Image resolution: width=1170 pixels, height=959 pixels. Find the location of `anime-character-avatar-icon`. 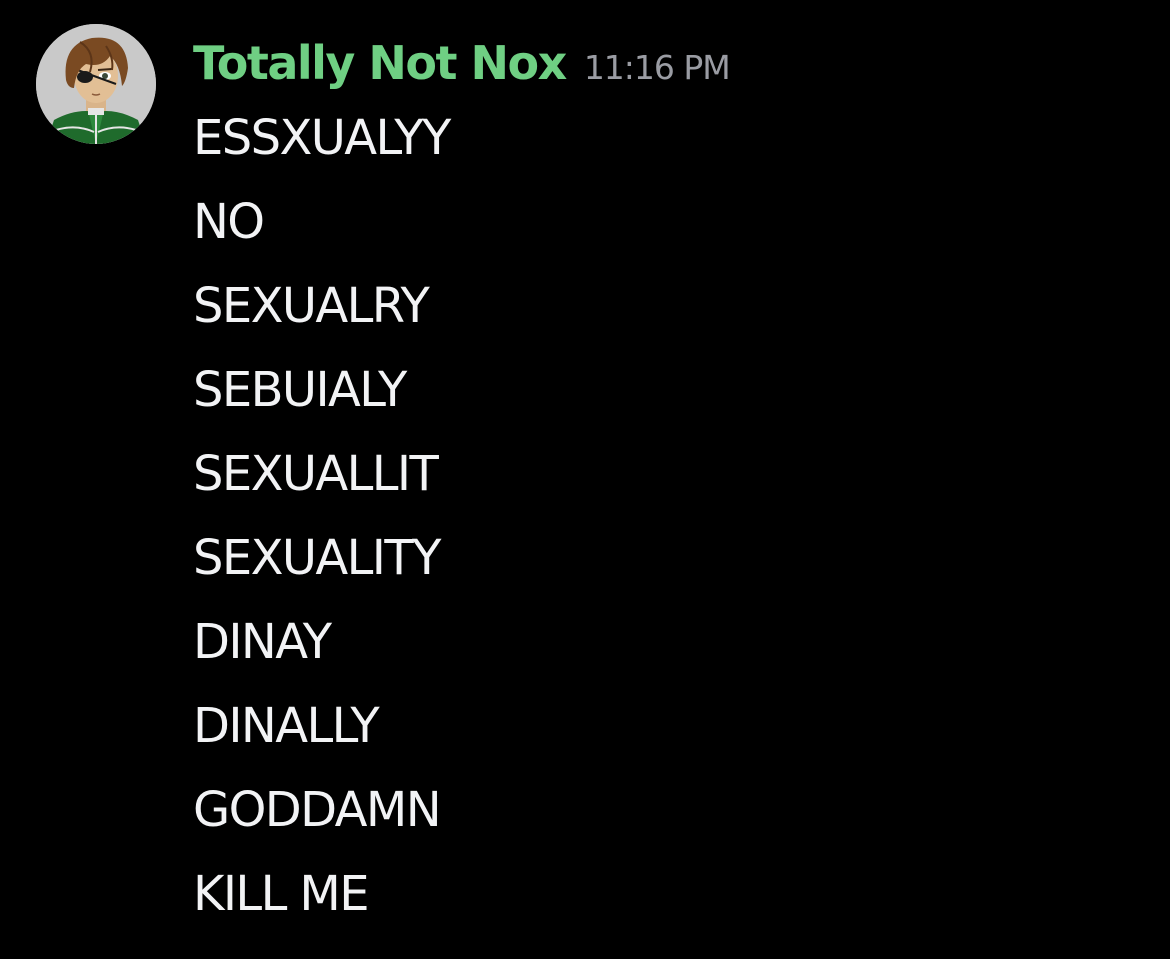

anime-character-avatar-icon is located at coordinates (96, 84).